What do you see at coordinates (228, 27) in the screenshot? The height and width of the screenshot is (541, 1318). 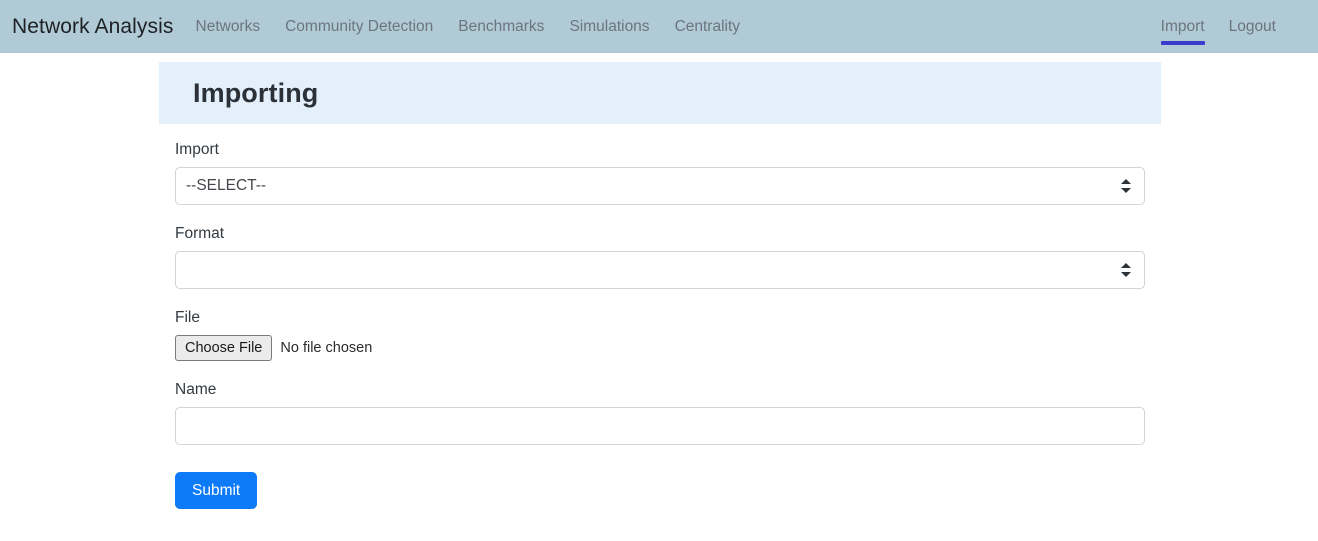 I see `nav-link-networks: Networks` at bounding box center [228, 27].